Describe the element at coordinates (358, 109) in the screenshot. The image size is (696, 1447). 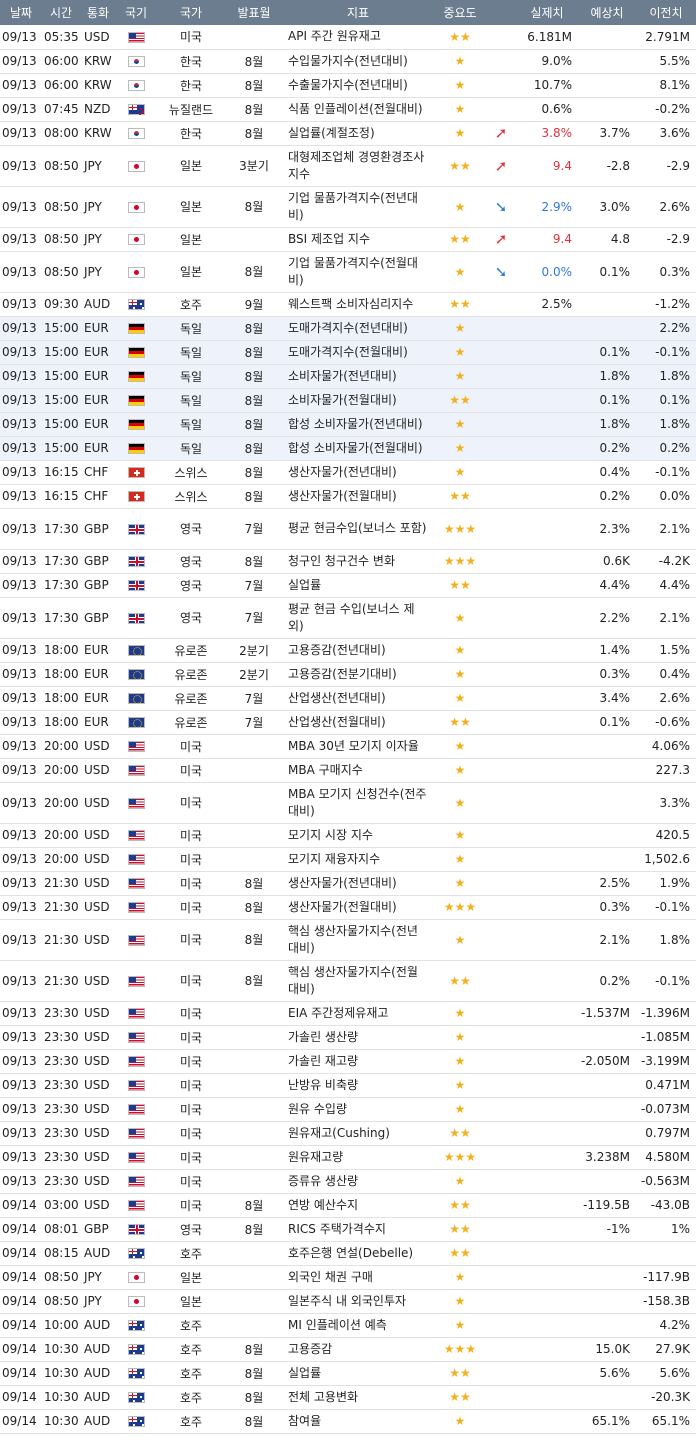
I see `indicator-link: 식품 인플레이션(전월대비)` at that location.